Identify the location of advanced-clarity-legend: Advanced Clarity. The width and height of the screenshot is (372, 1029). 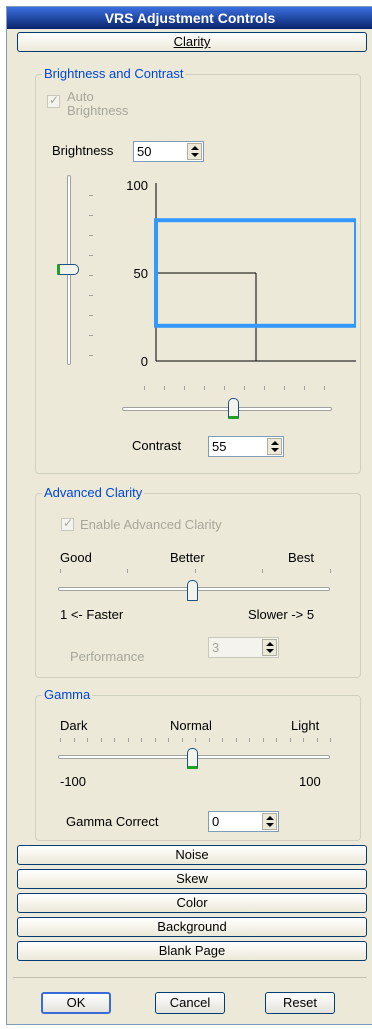
(93, 492).